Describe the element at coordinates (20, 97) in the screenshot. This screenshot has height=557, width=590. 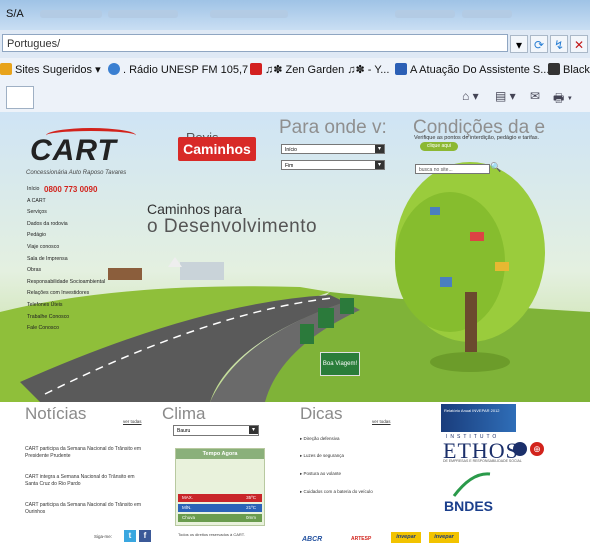
I see `tab` at that location.